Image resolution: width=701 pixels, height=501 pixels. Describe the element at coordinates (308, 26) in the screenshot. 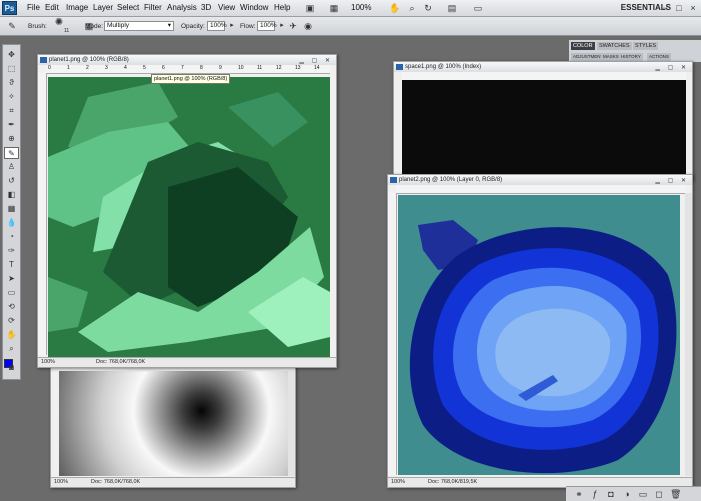

I see `tablet-pressure-icon: ◉` at that location.